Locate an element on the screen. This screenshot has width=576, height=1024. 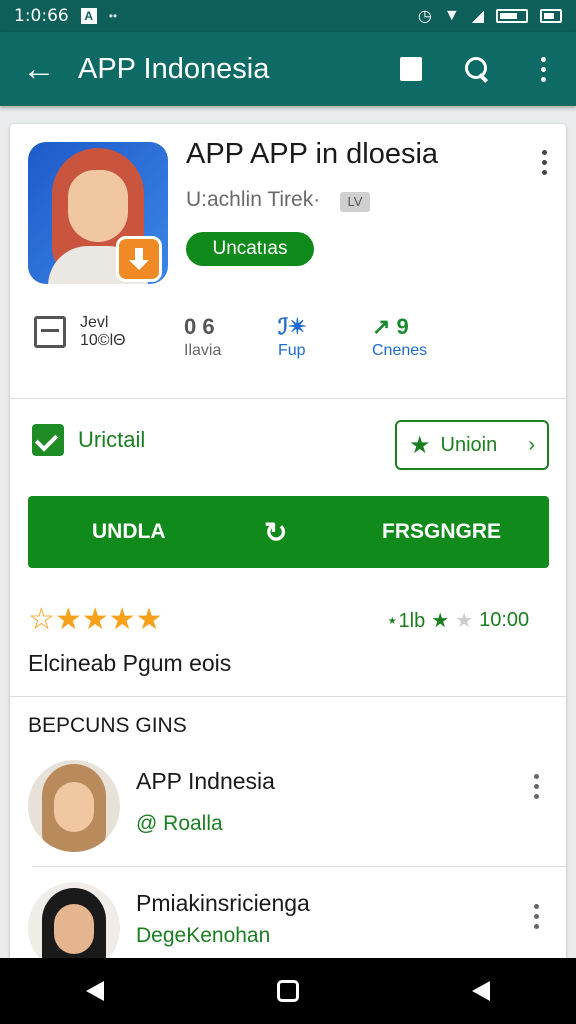
app-title: APP APP in dloesia is located at coordinates (312, 154).